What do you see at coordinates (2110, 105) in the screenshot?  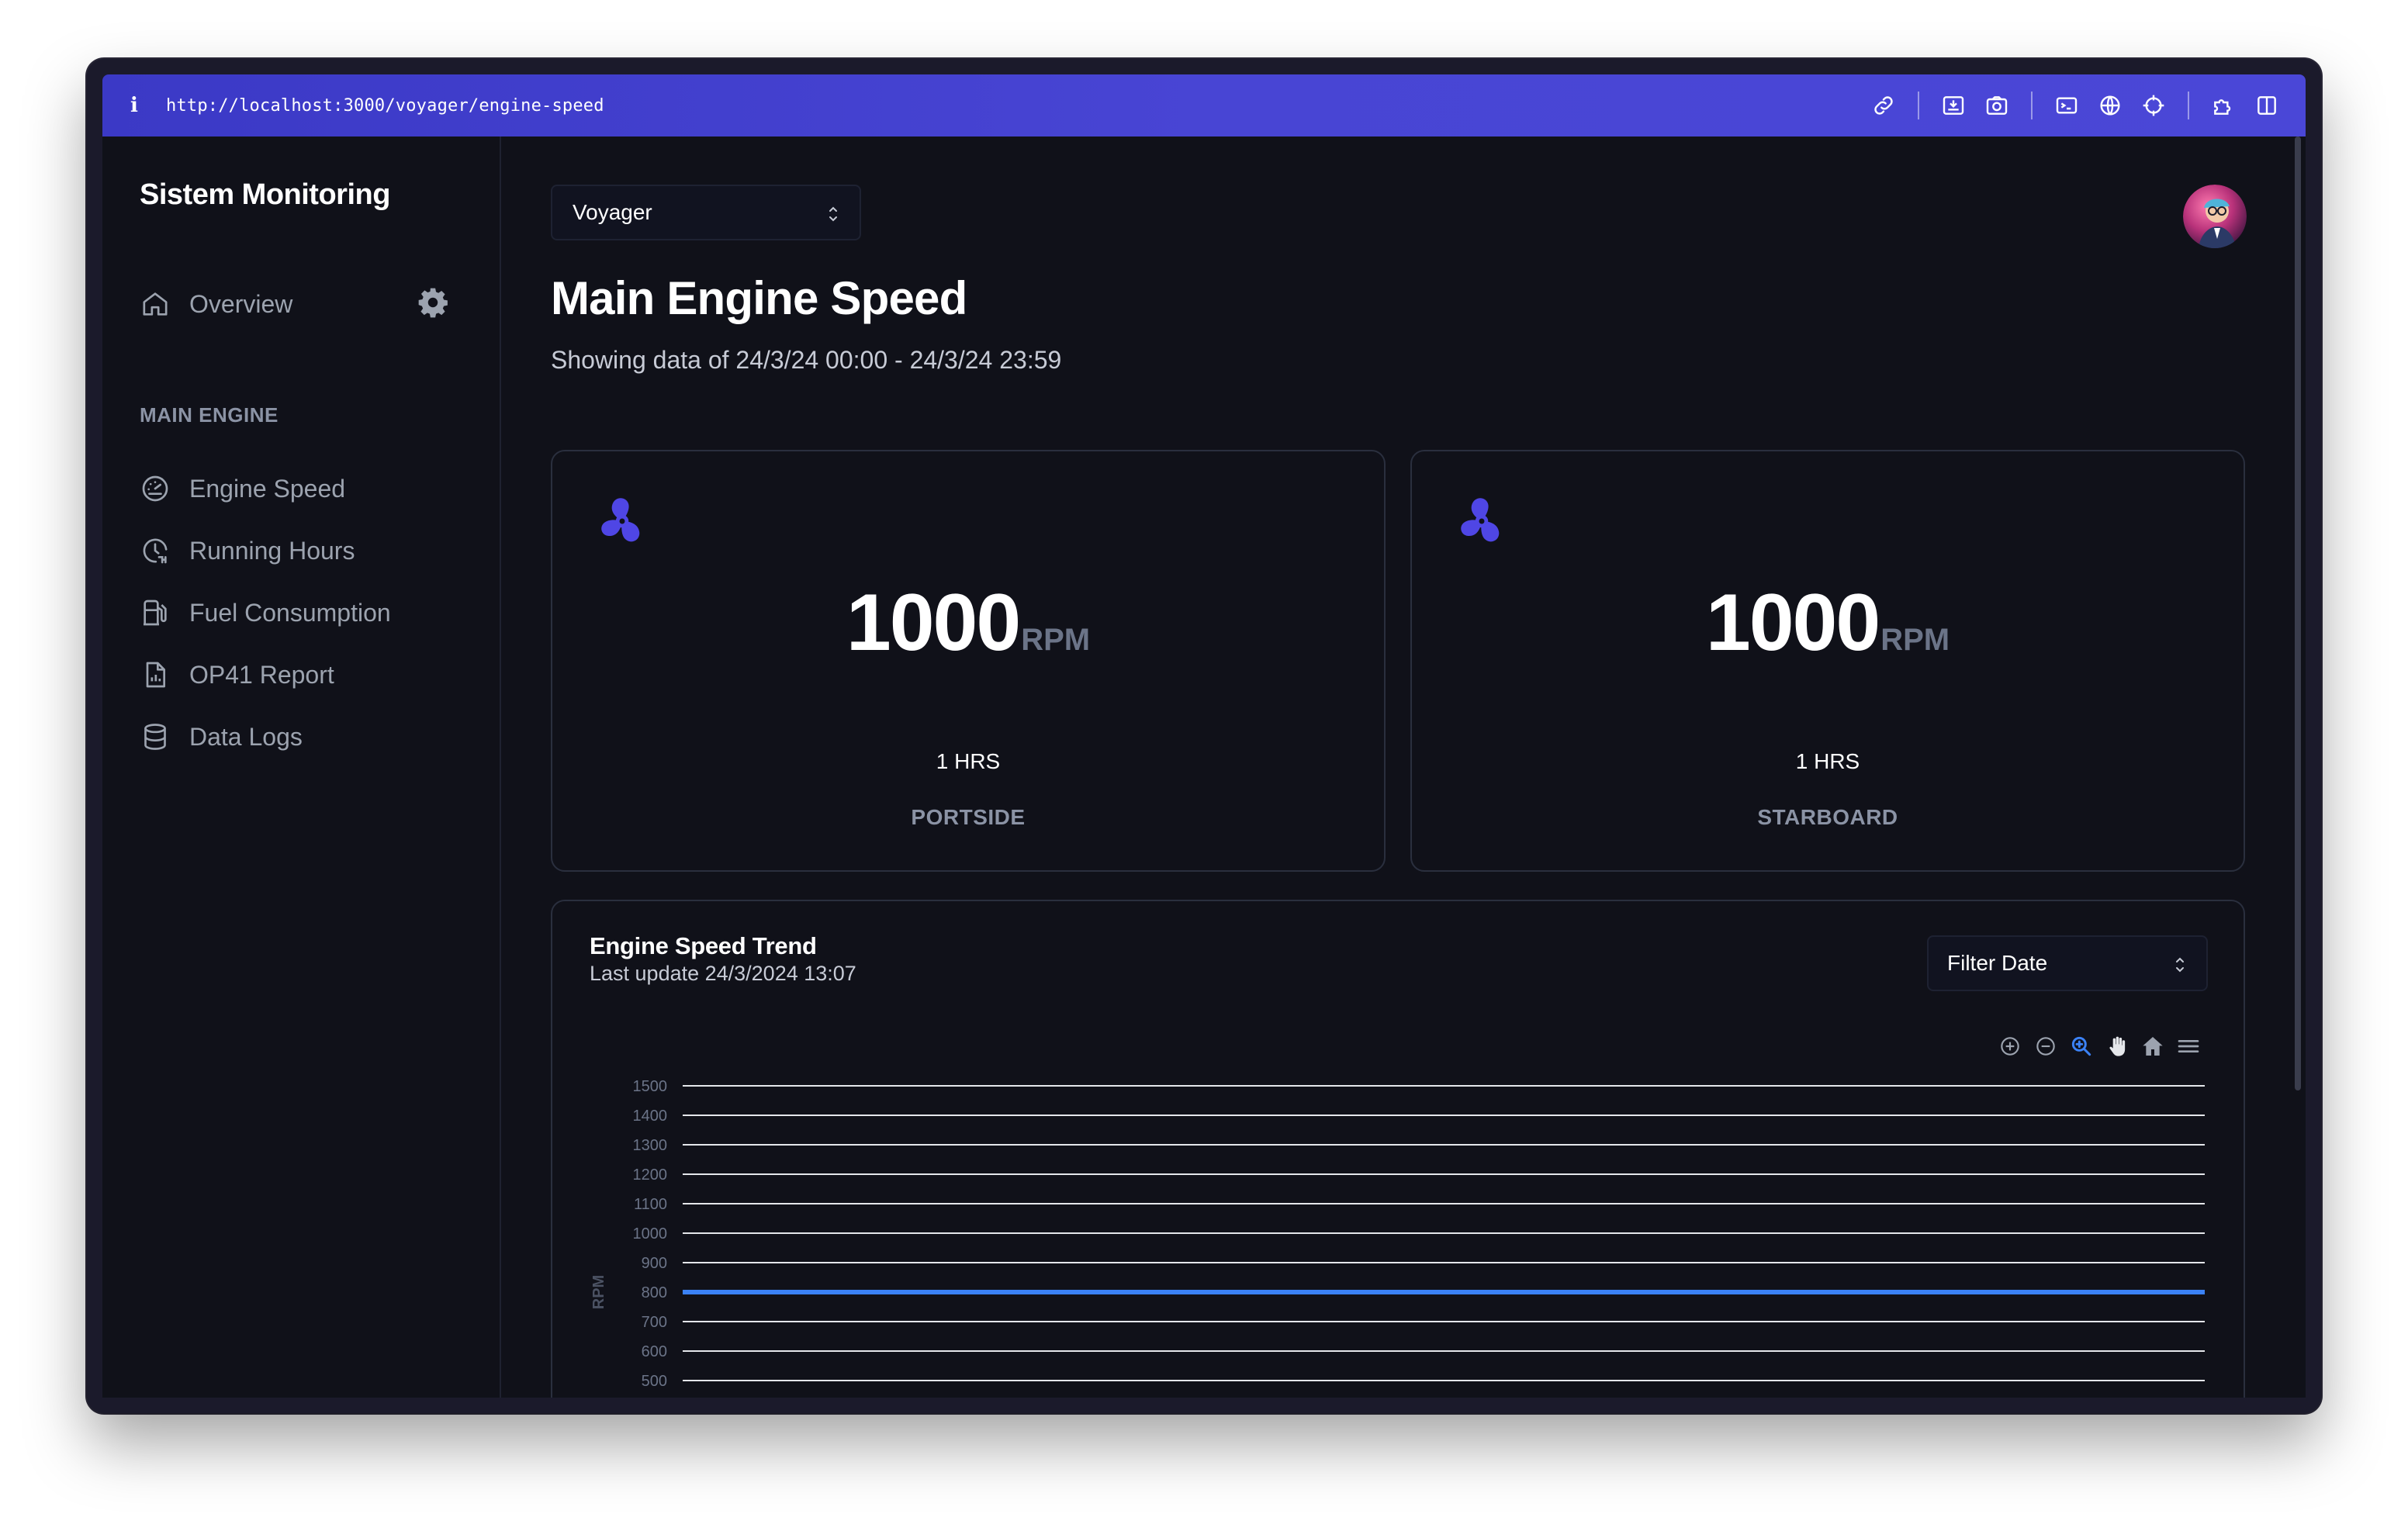 I see `globe-icon` at bounding box center [2110, 105].